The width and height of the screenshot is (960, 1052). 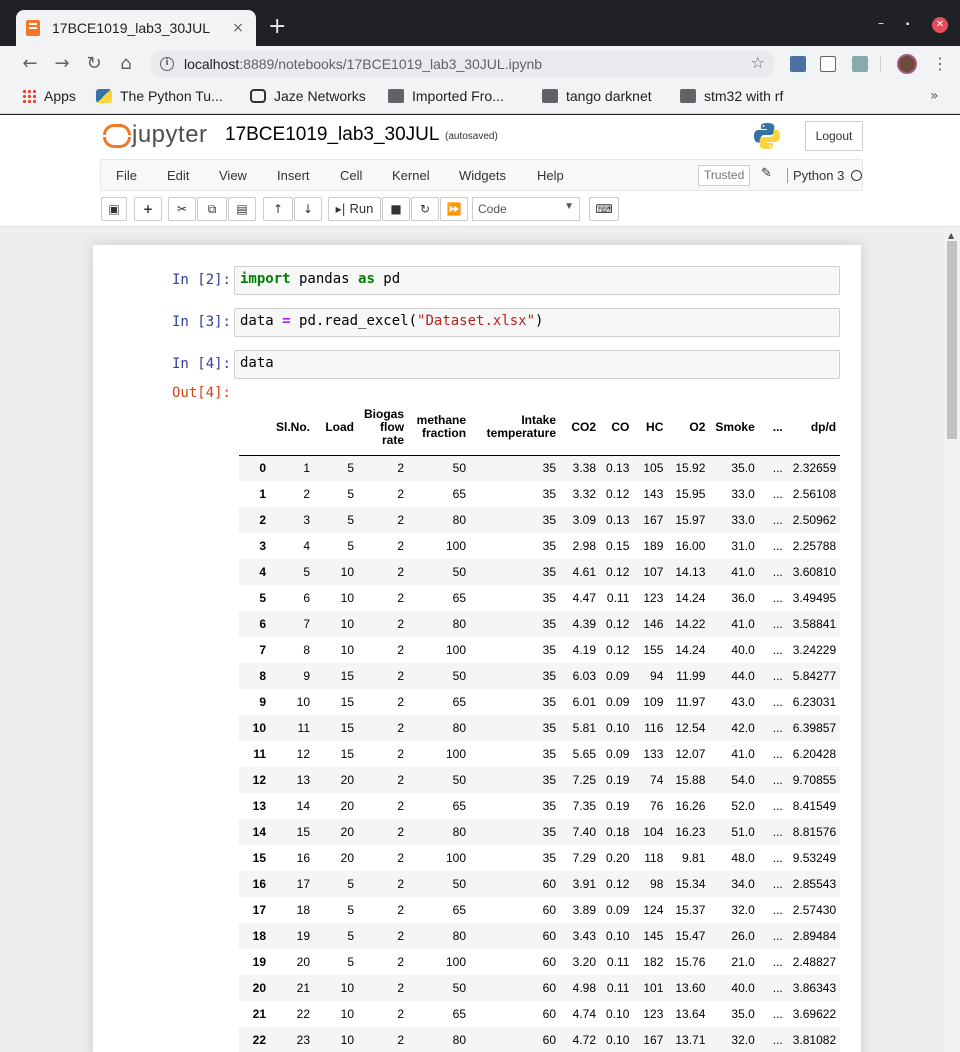 I want to click on table-cell: 101, so click(x=653, y=988).